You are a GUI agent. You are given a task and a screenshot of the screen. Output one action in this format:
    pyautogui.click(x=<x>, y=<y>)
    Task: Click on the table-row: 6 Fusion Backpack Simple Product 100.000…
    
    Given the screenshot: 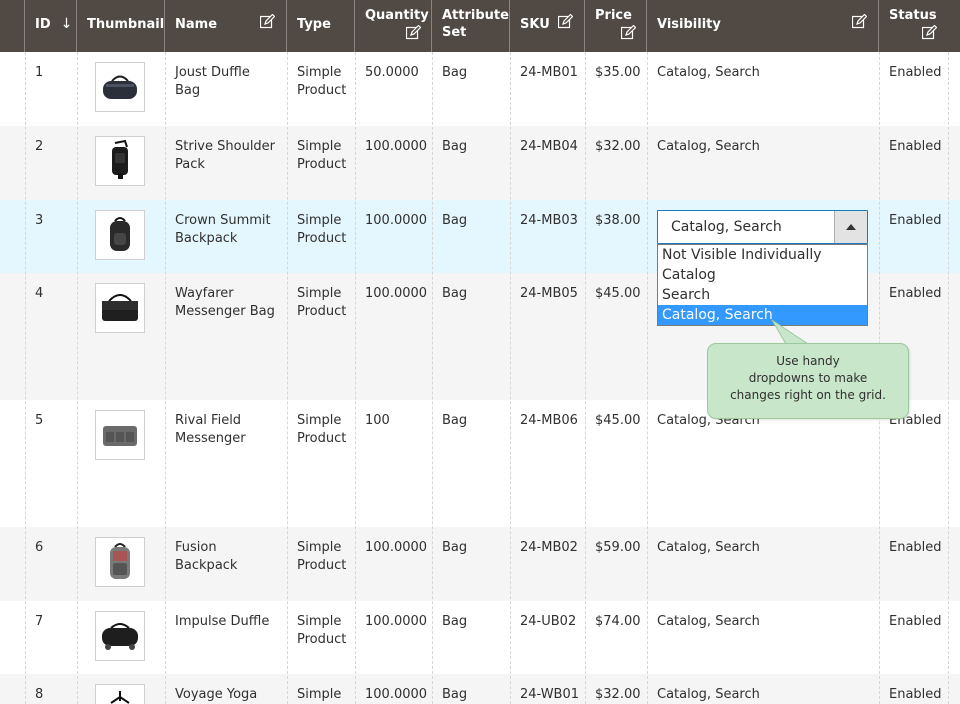 What is the action you would take?
    pyautogui.click(x=480, y=564)
    